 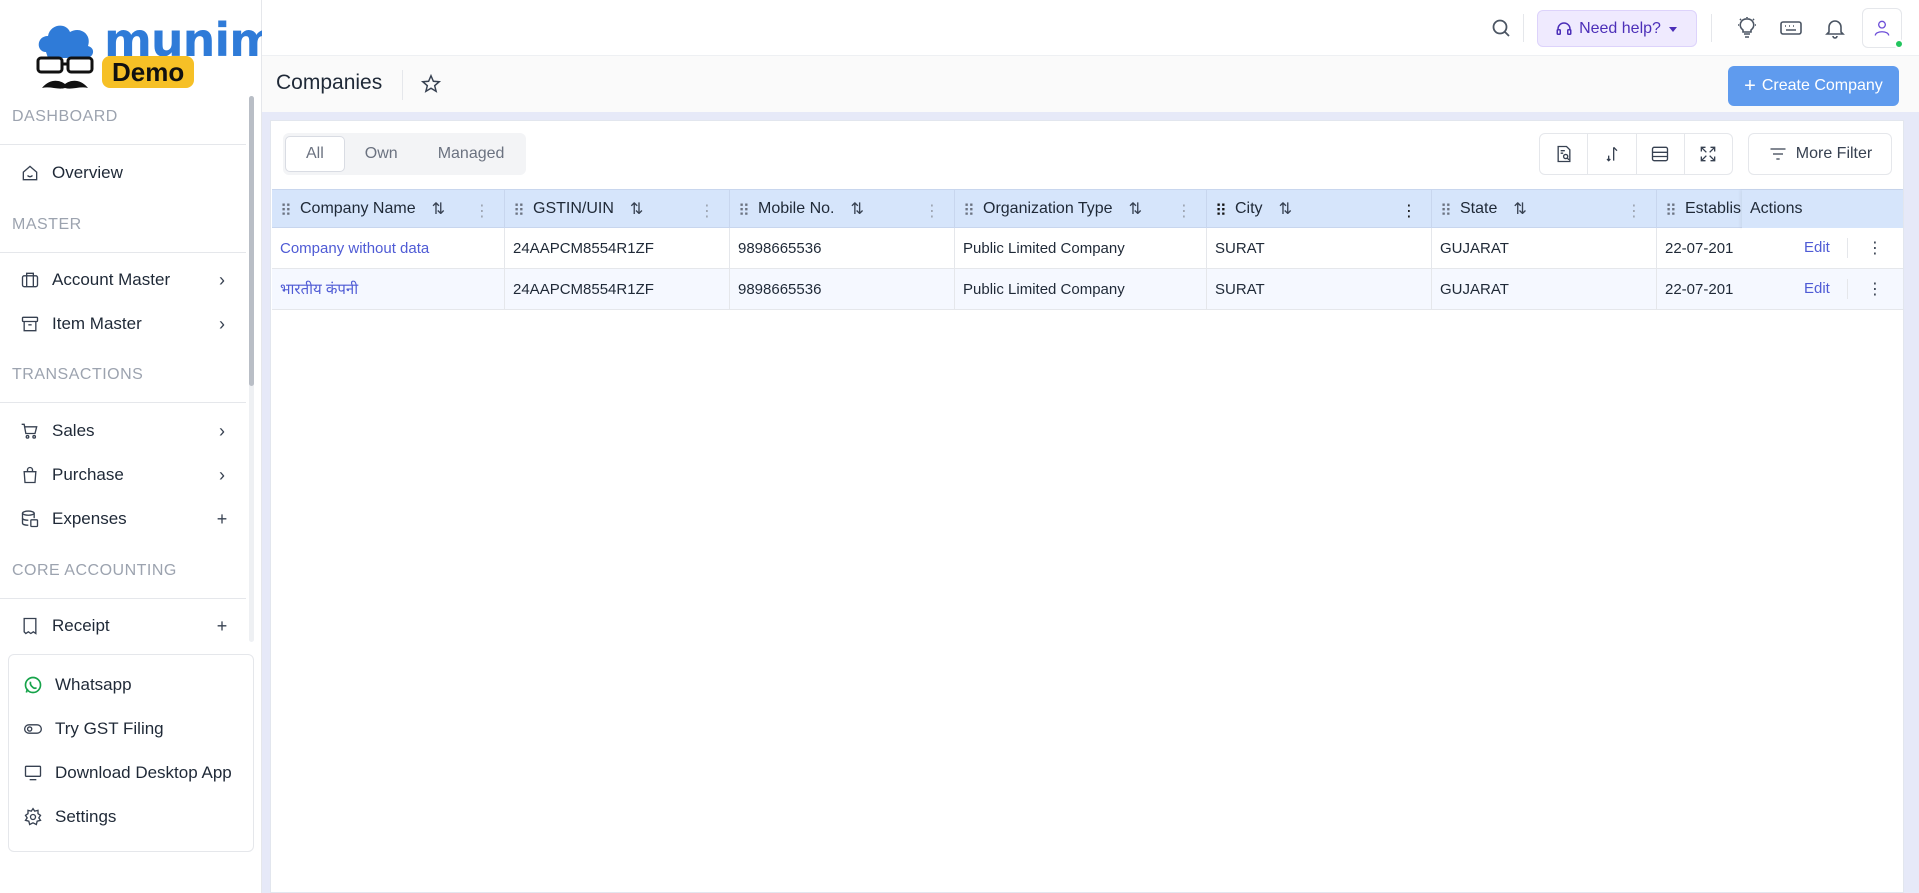 I want to click on more-filter-label: More Filter, so click(x=1834, y=153).